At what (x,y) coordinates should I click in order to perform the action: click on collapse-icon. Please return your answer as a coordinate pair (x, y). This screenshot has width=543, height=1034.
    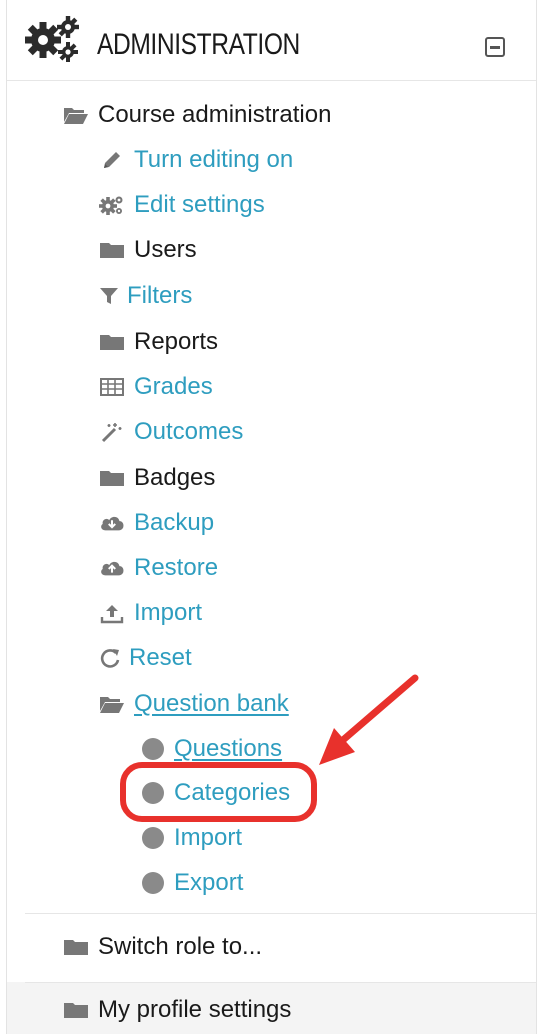
    Looking at the image, I should click on (495, 47).